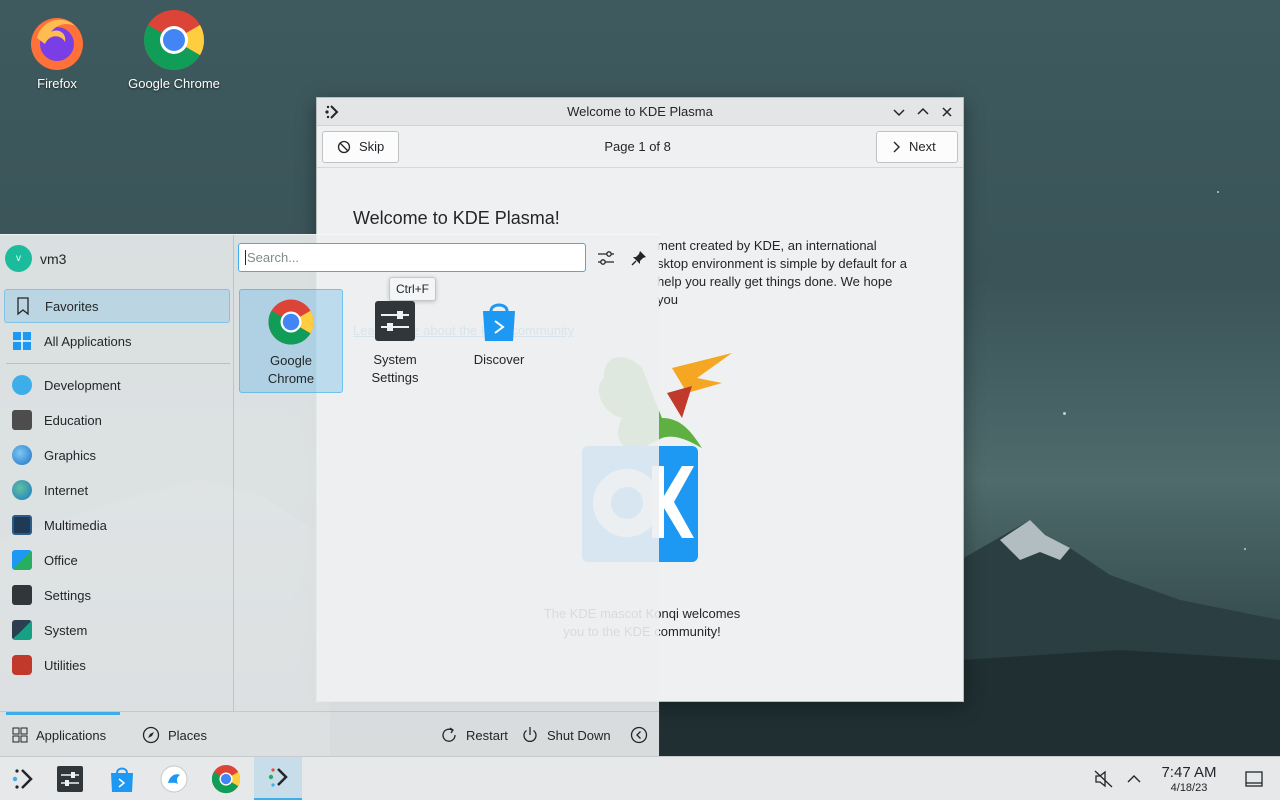 Image resolution: width=1280 pixels, height=800 pixels. I want to click on app-label: System, so click(395, 359).